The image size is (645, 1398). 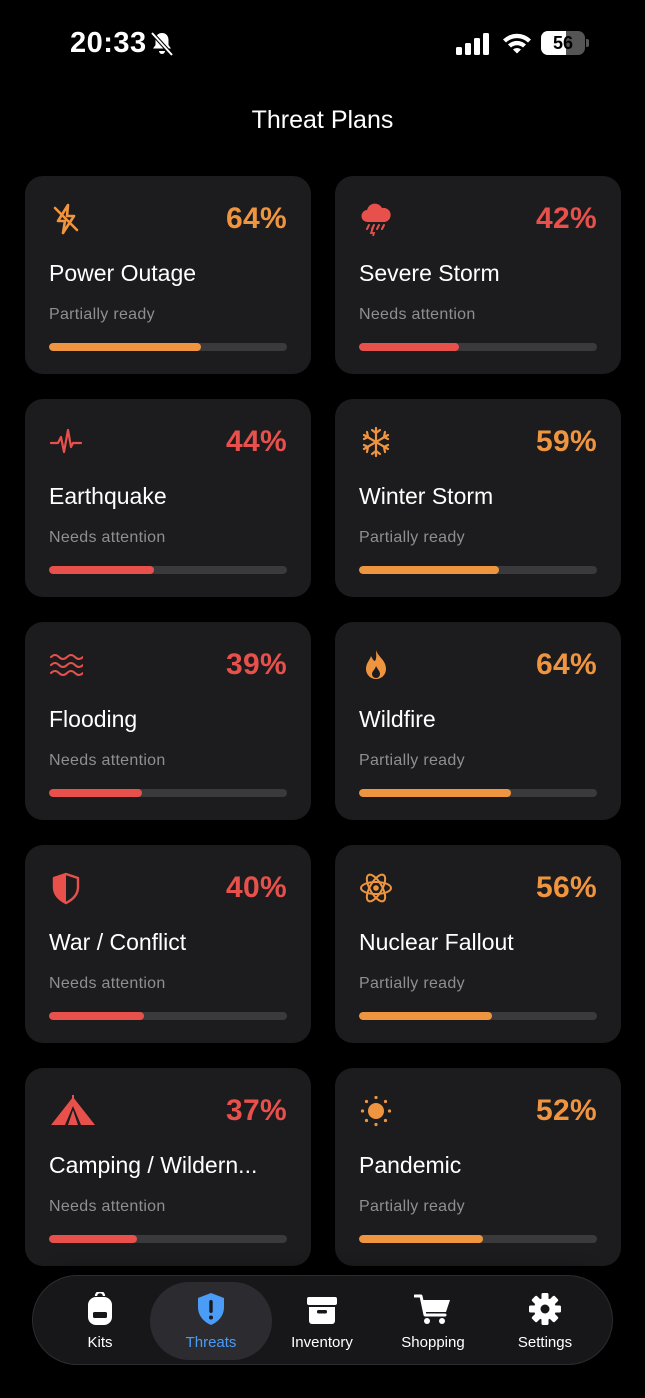 I want to click on cellular-signal-icon, so click(x=473, y=44).